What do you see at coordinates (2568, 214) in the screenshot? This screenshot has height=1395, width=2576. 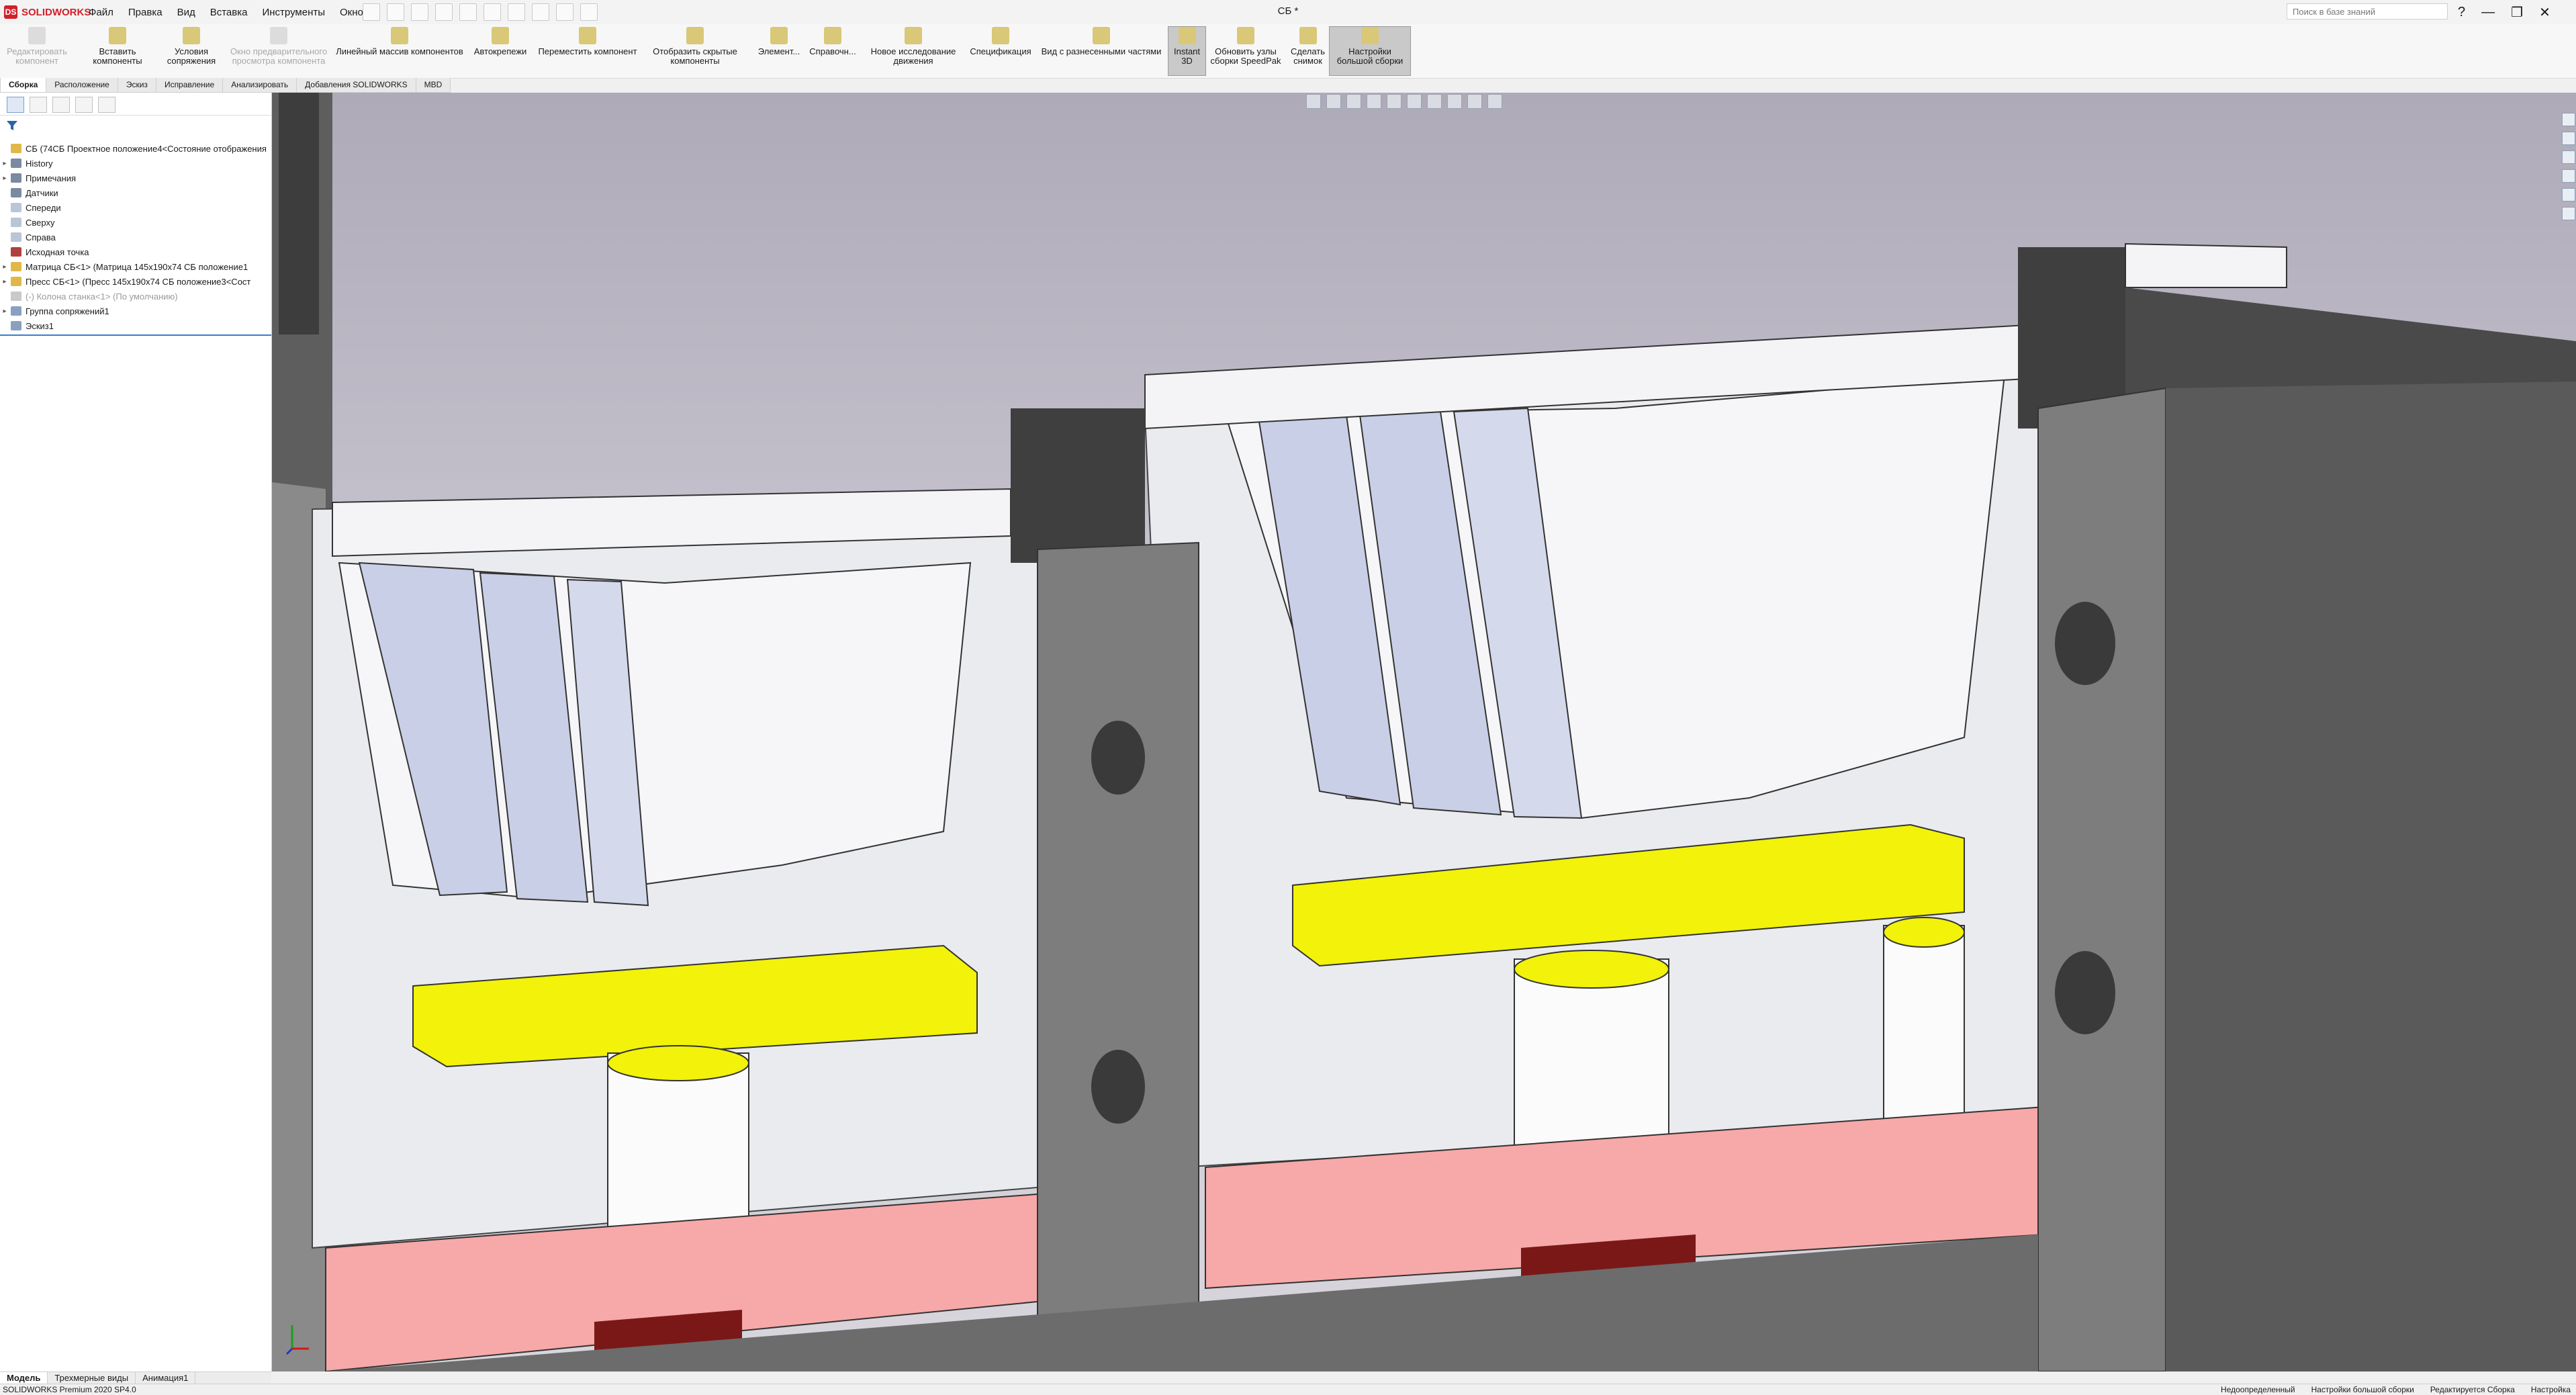 I see `custom-properties-icon` at bounding box center [2568, 214].